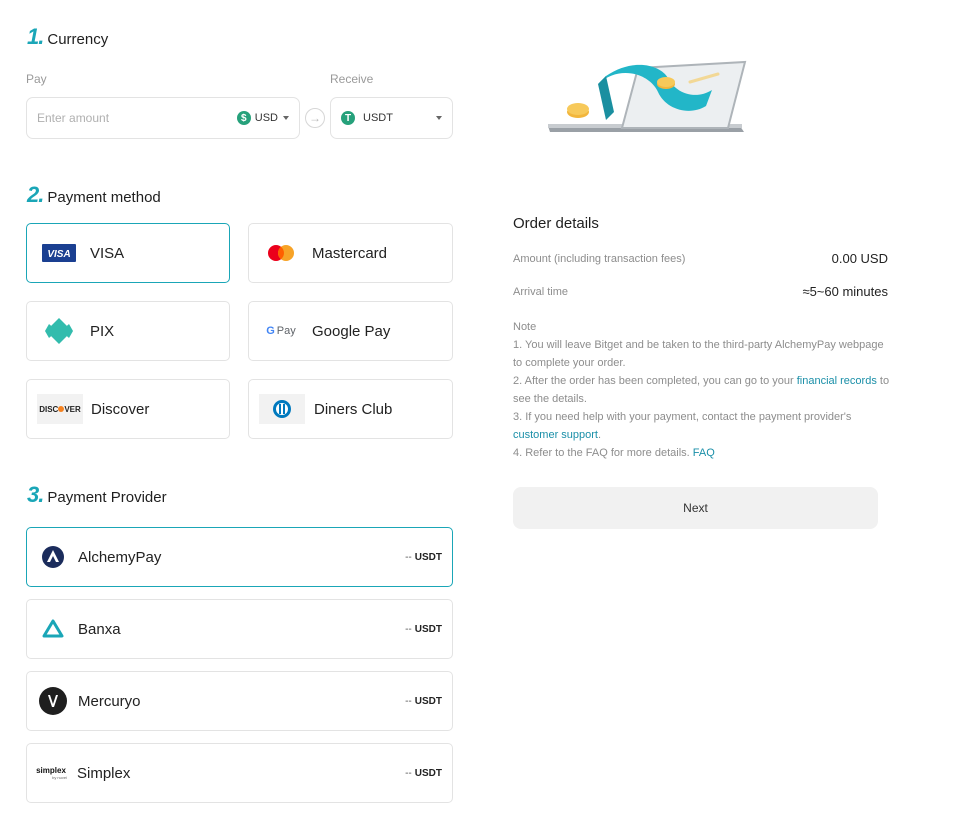  Describe the element at coordinates (128, 331) in the screenshot. I see `payment-option-pix: PIX` at that location.